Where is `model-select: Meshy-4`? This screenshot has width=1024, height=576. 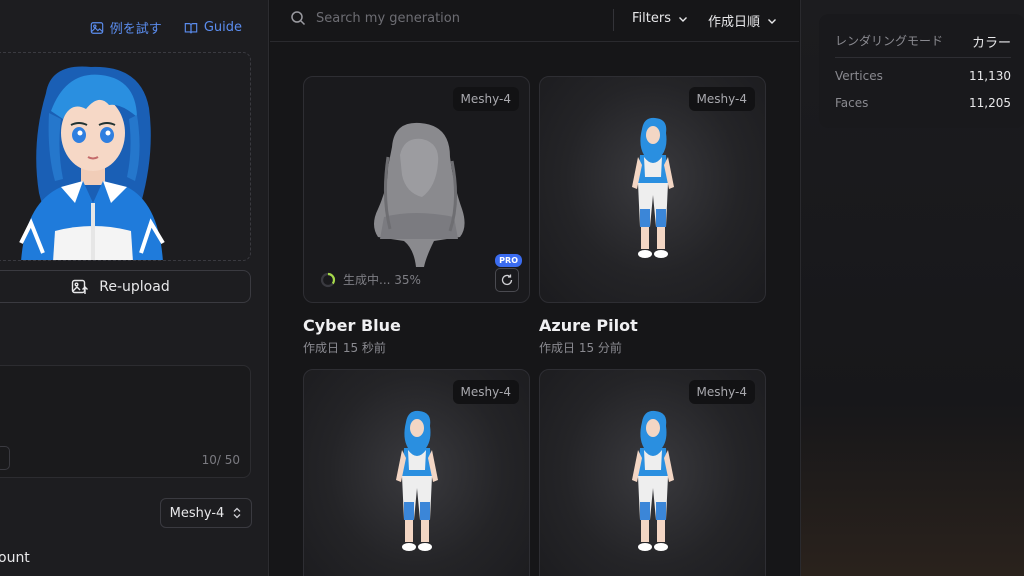
model-select: Meshy-4 is located at coordinates (206, 513).